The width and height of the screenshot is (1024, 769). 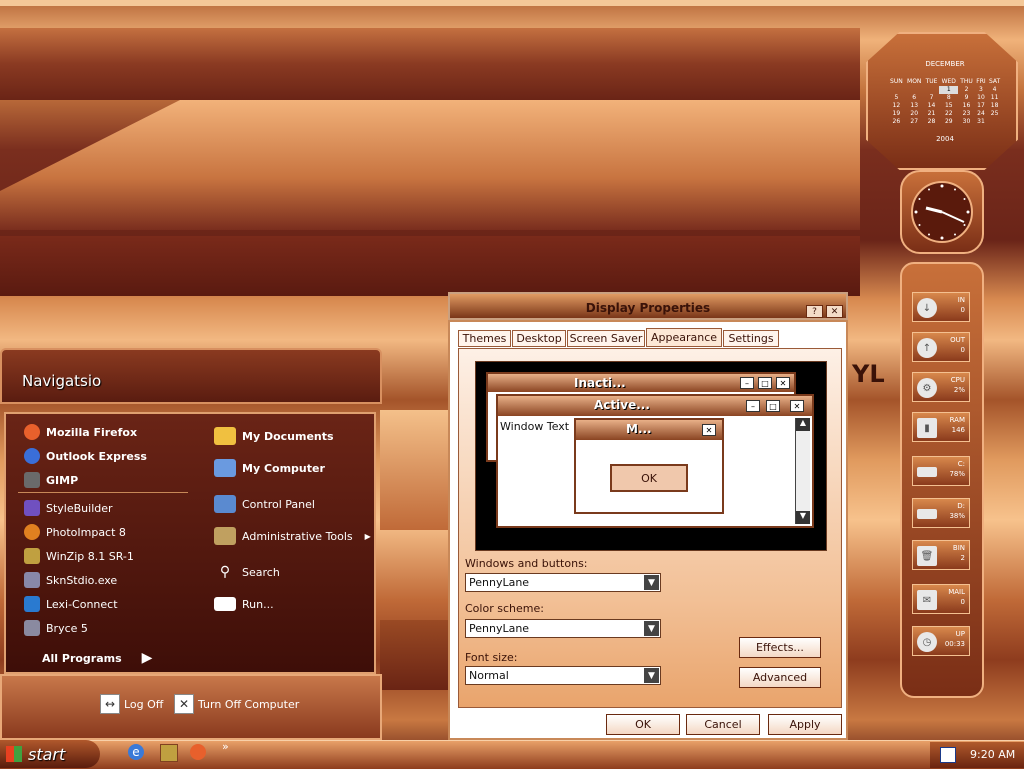 What do you see at coordinates (927, 556) in the screenshot?
I see `recycle-bin-icon: 🗑` at bounding box center [927, 556].